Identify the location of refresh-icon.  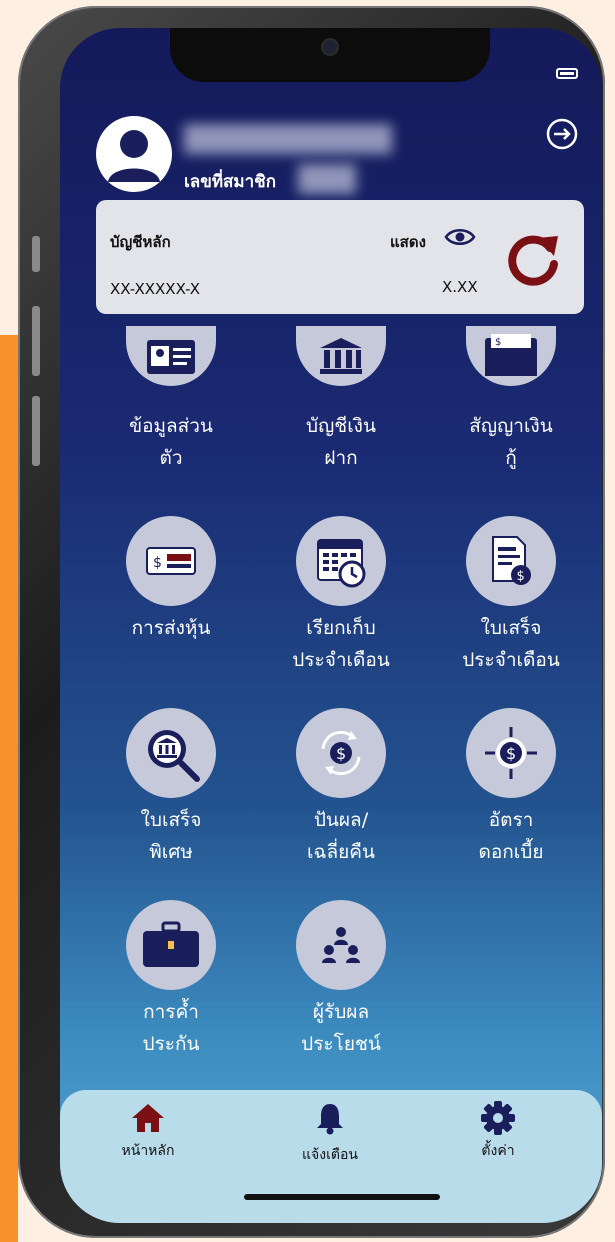
(533, 259).